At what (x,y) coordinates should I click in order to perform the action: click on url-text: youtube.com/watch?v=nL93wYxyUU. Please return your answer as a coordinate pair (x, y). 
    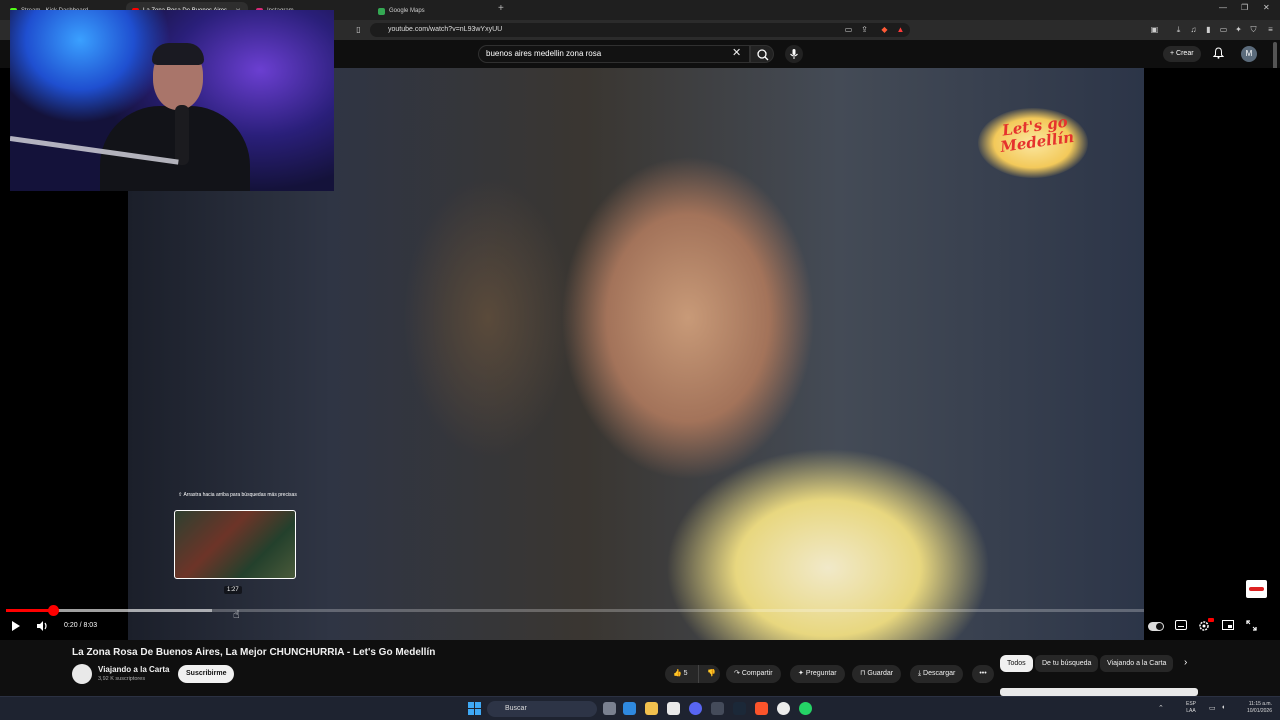
    Looking at the image, I should click on (445, 29).